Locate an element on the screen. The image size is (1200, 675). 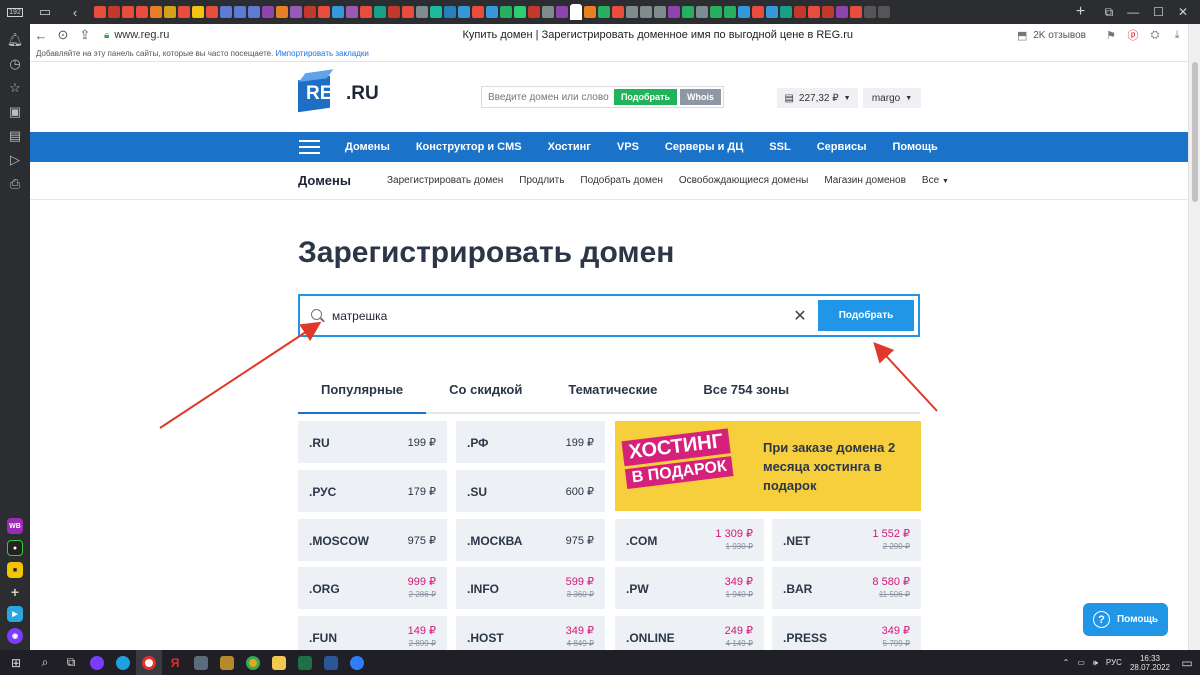
counter-widget-icon: ▤ is located at coordinates (15, 136).